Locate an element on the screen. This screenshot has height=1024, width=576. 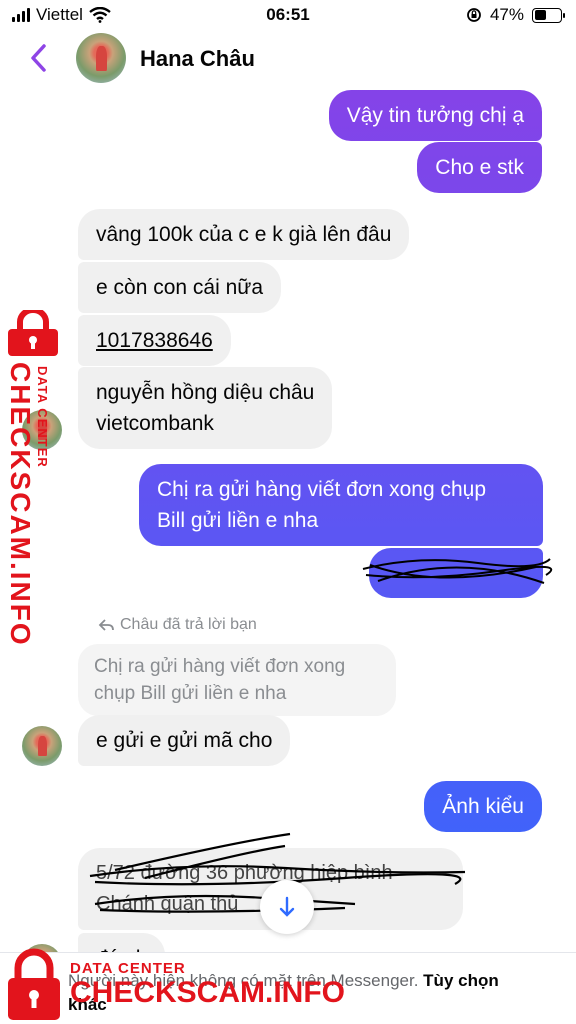
battery-percent: 47% is located at coordinates (506, 14).